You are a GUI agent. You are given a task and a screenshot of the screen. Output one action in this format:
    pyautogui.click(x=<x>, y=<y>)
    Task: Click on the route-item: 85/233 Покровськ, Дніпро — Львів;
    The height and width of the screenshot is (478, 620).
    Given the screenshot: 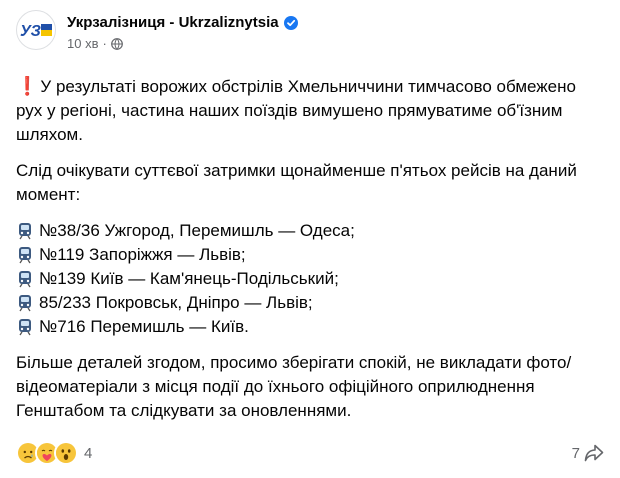 What is the action you would take?
    pyautogui.click(x=311, y=303)
    